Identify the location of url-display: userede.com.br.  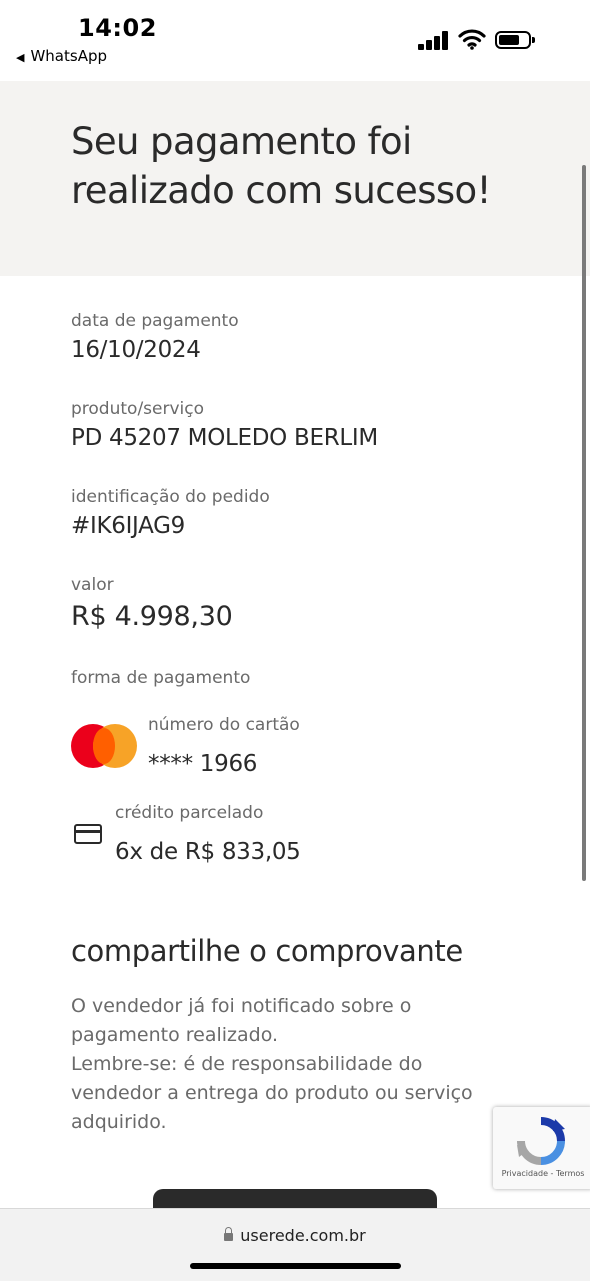
(295, 1235).